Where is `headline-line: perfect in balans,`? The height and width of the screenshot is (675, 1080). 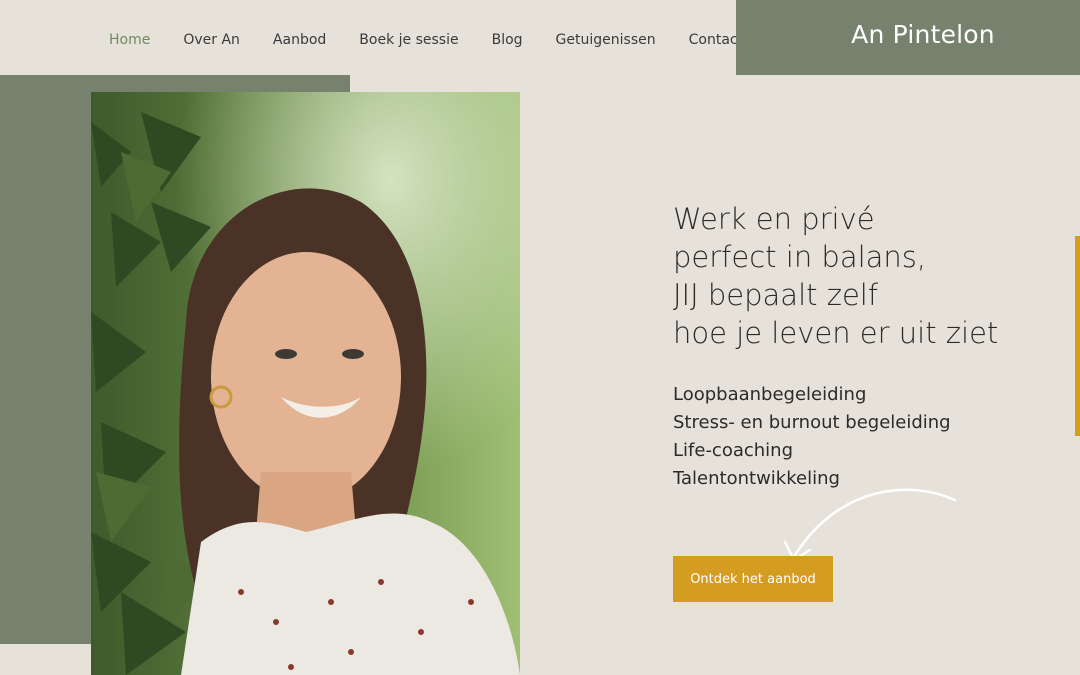 headline-line: perfect in balans, is located at coordinates (800, 257).